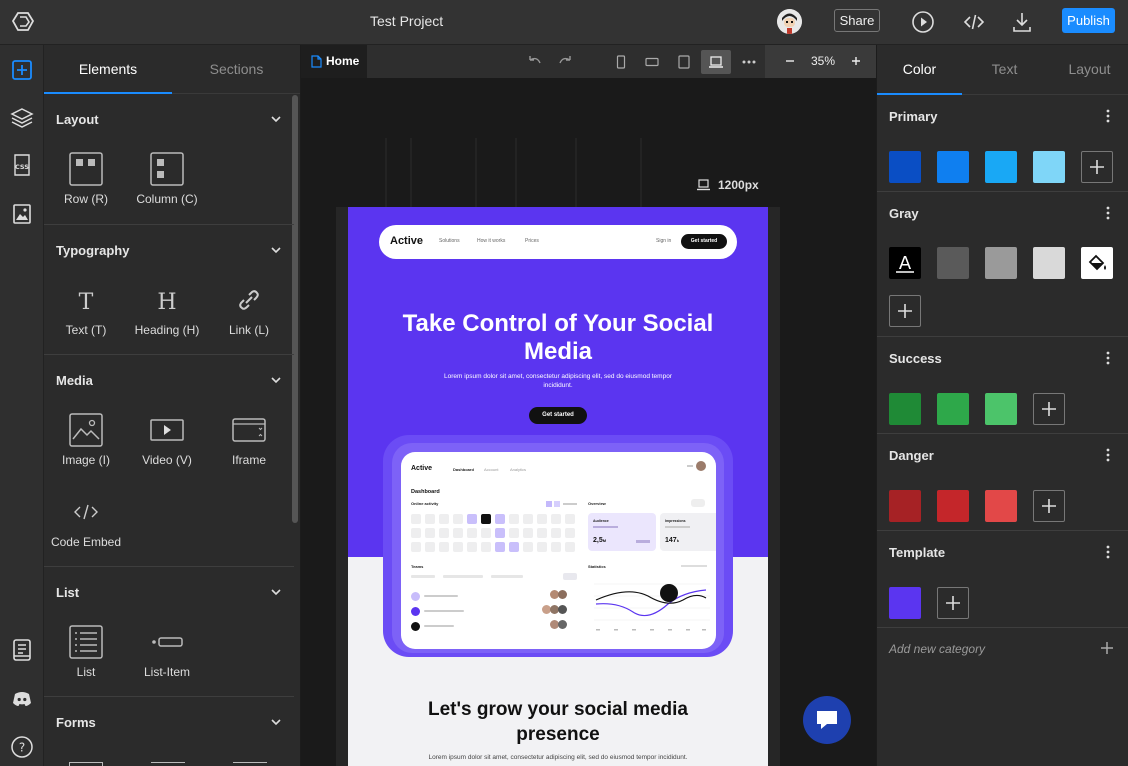  I want to click on tab-layout: Layout, so click(1087, 69).